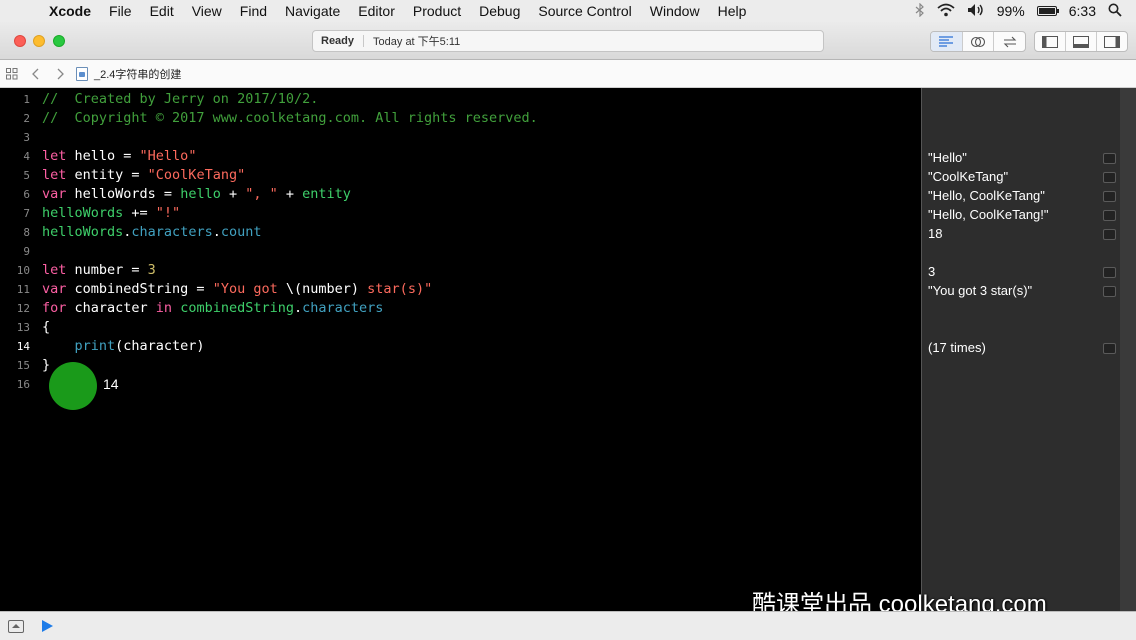 This screenshot has width=1136, height=640. I want to click on code-token: +, so click(290, 194).